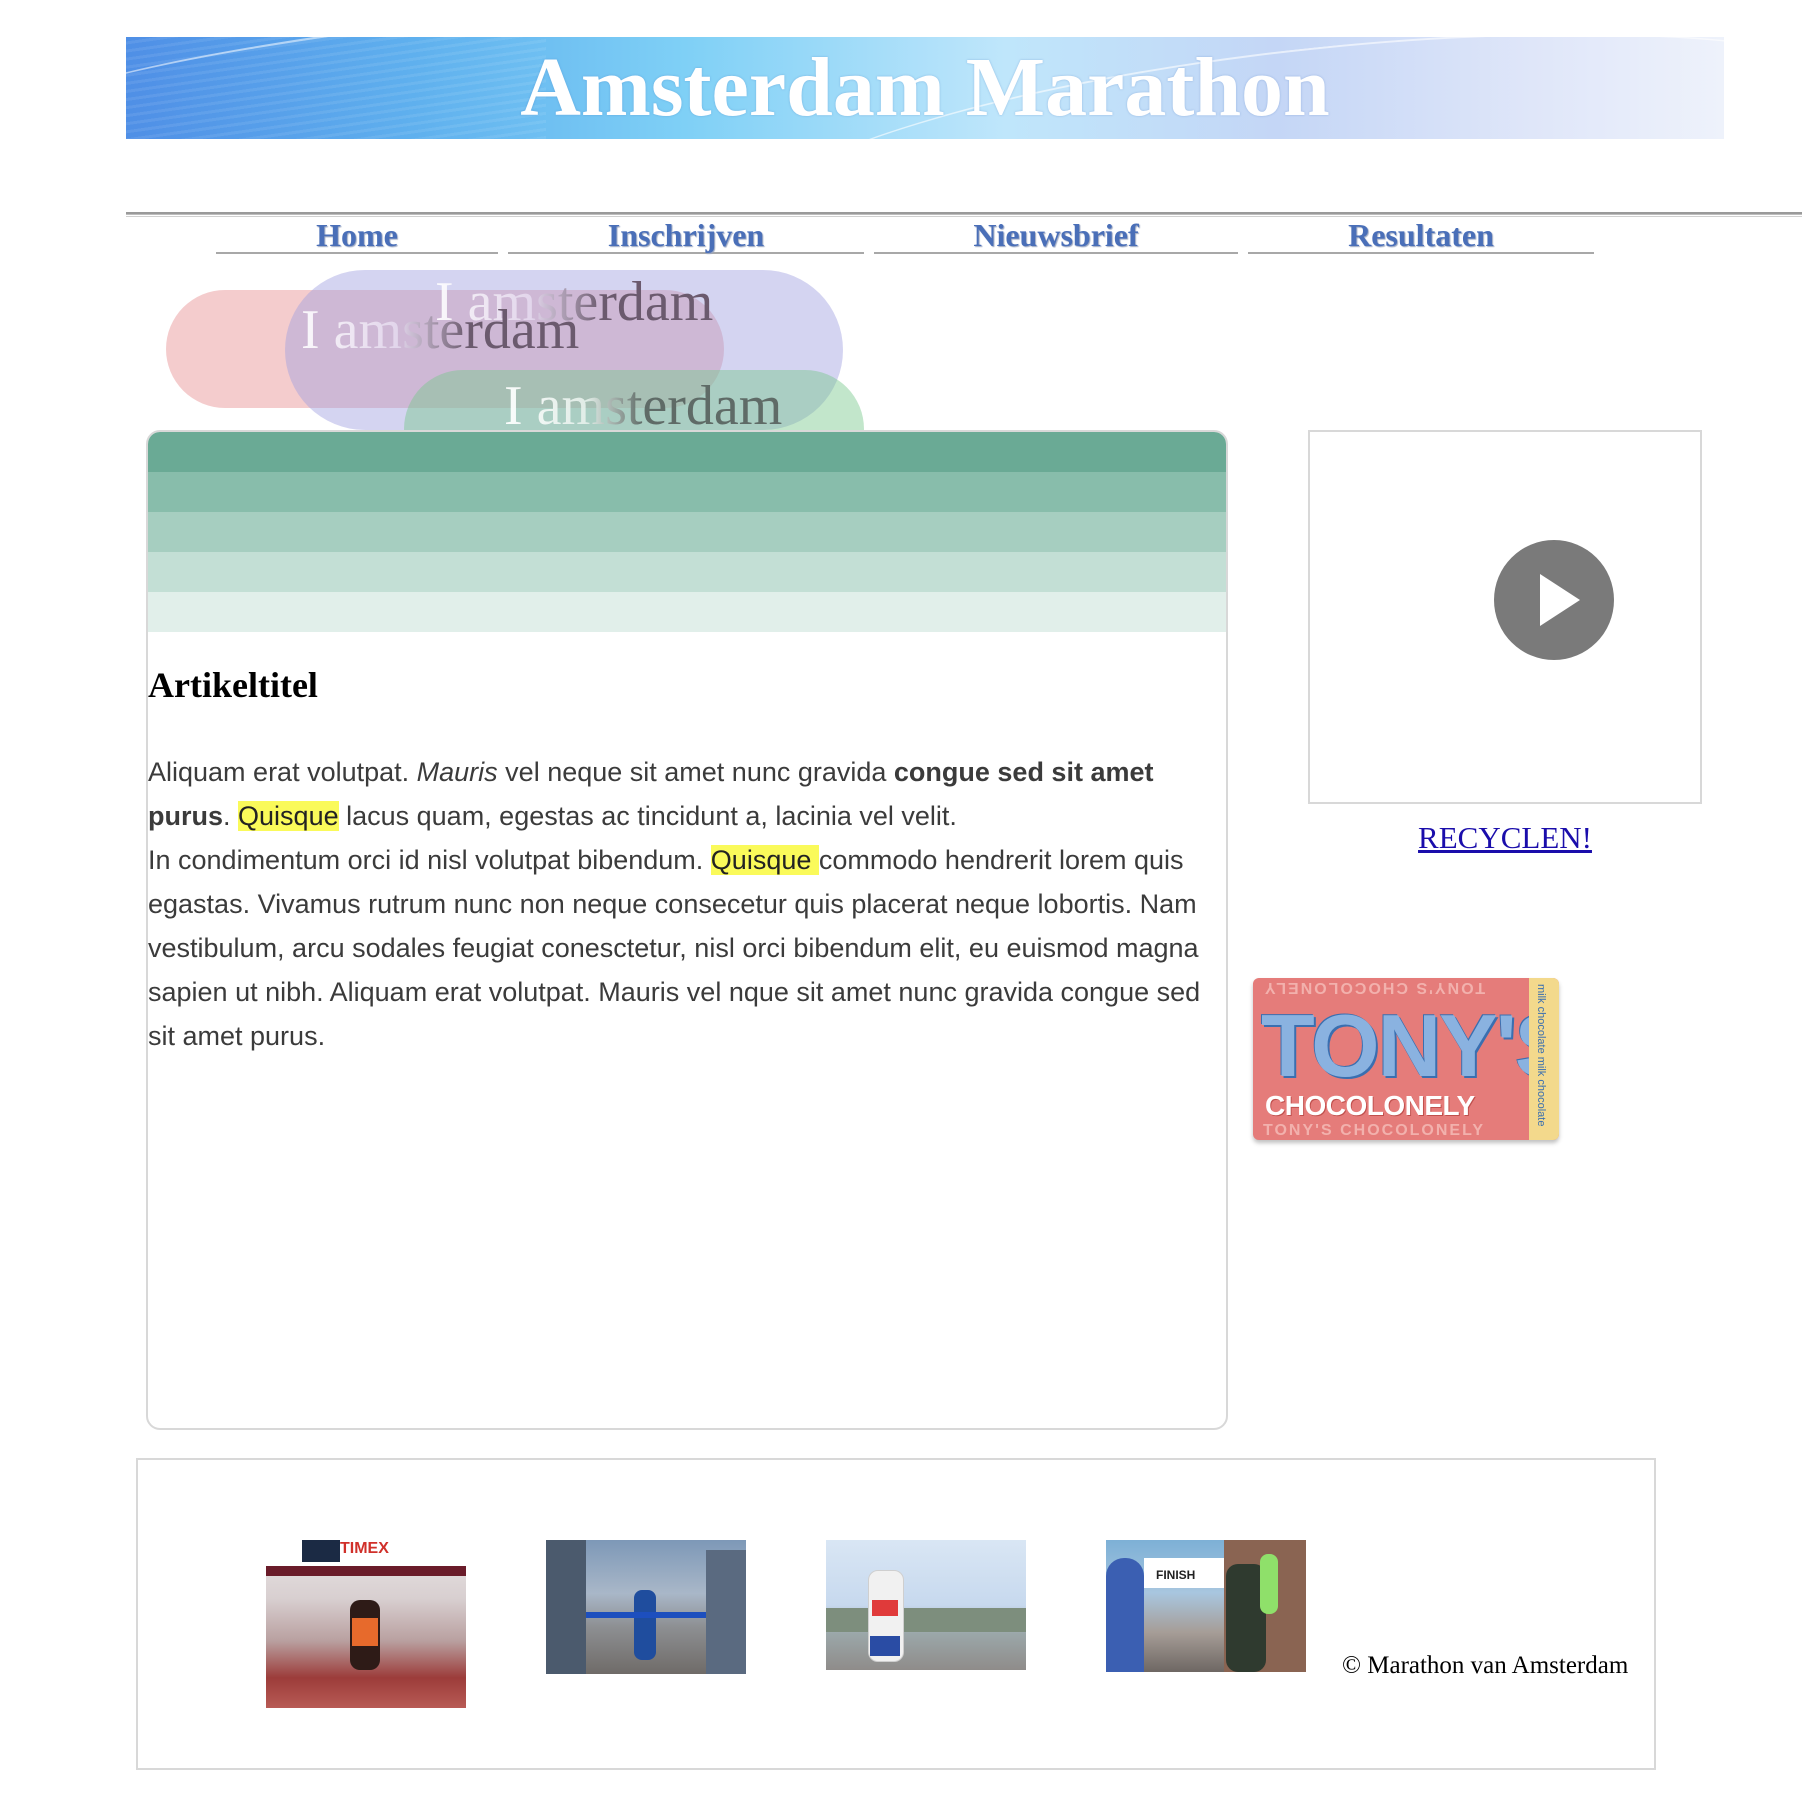 The image size is (1802, 1818). I want to click on finish-arch, so click(1125, 1615).